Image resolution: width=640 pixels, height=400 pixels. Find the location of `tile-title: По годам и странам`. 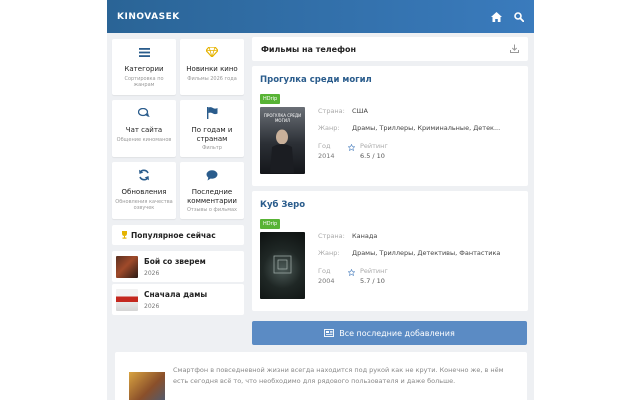

tile-title: По годам и странам is located at coordinates (212, 134).